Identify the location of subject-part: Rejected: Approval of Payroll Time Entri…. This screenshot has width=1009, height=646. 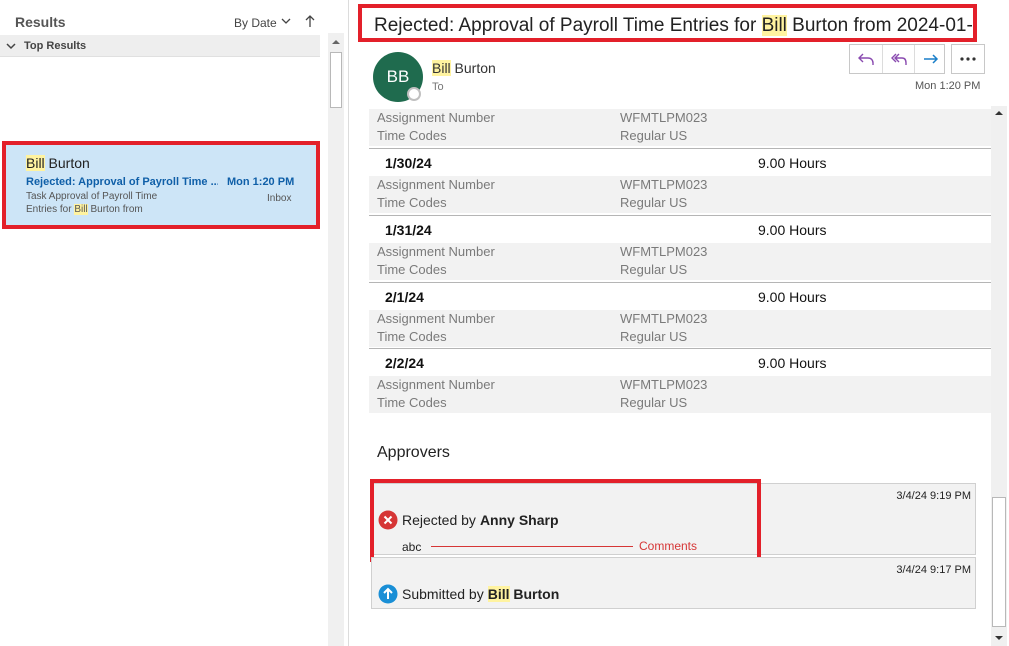
(568, 25).